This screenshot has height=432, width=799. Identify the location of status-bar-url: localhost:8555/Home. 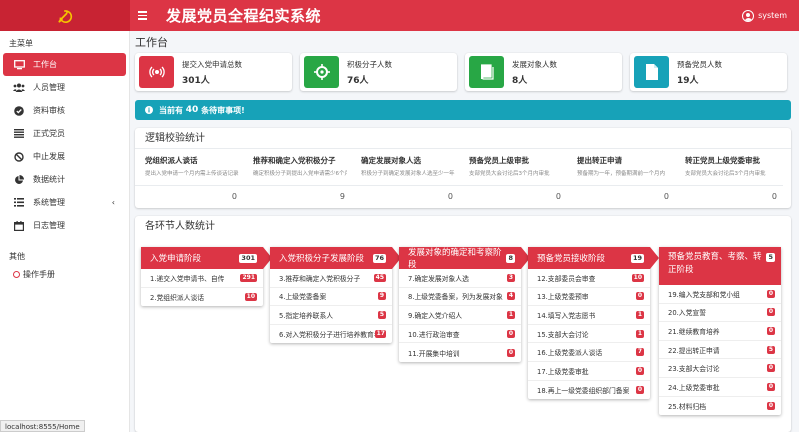
(42, 426).